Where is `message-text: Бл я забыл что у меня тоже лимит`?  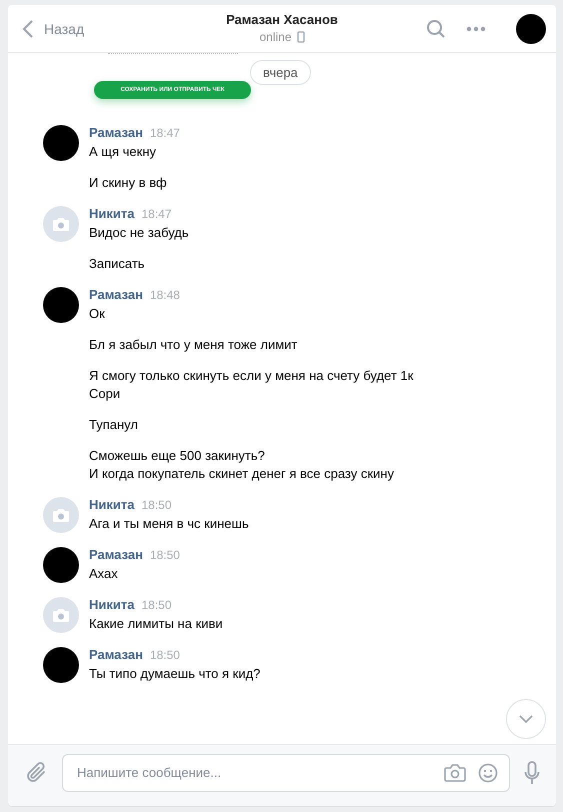 message-text: Бл я забыл что у меня тоже лимит is located at coordinates (193, 345).